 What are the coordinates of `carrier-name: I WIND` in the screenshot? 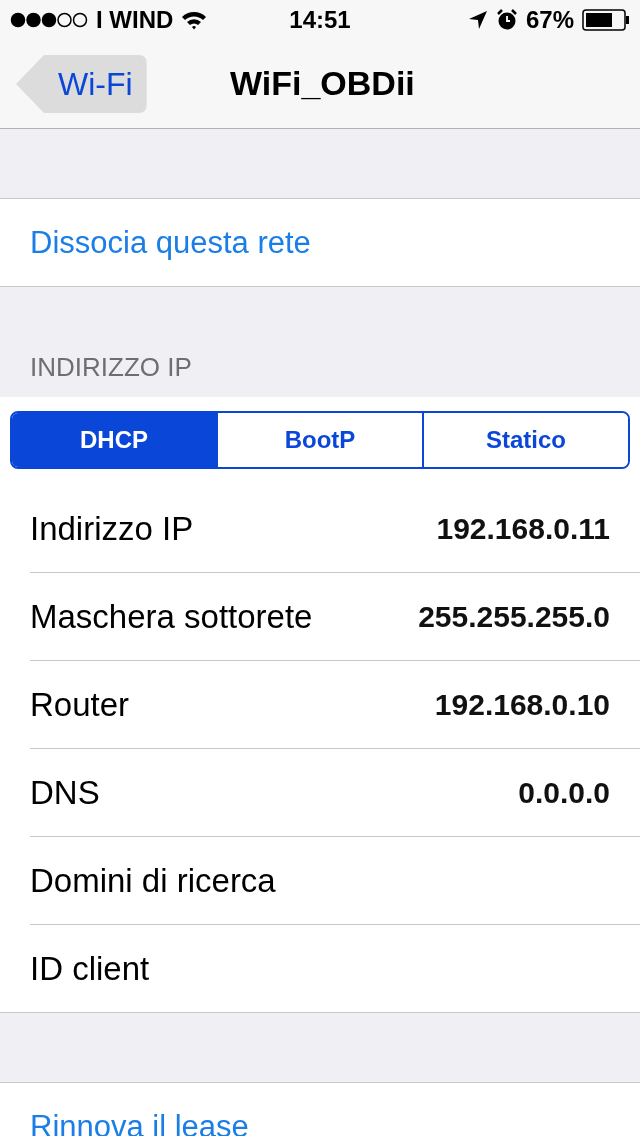 It's located at (135, 20).